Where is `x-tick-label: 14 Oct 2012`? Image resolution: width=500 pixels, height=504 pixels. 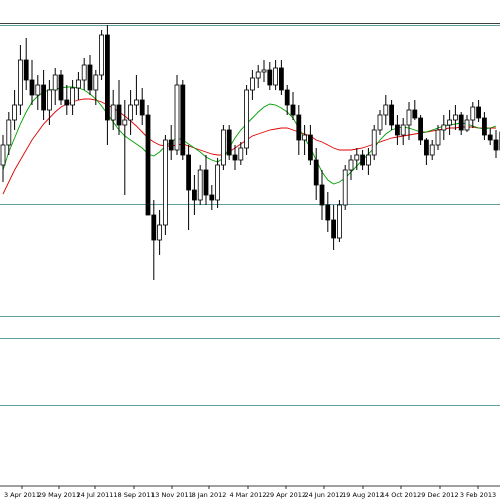
x-tick-label: 14 Oct 2012 is located at coordinates (401, 495).